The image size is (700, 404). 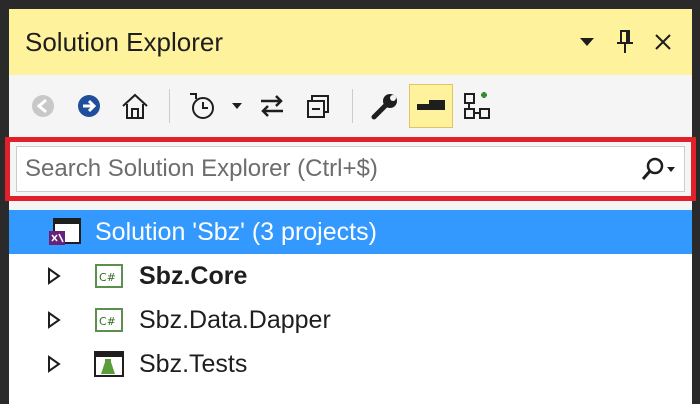 What do you see at coordinates (109, 364) in the screenshot?
I see `test-project-icon` at bounding box center [109, 364].